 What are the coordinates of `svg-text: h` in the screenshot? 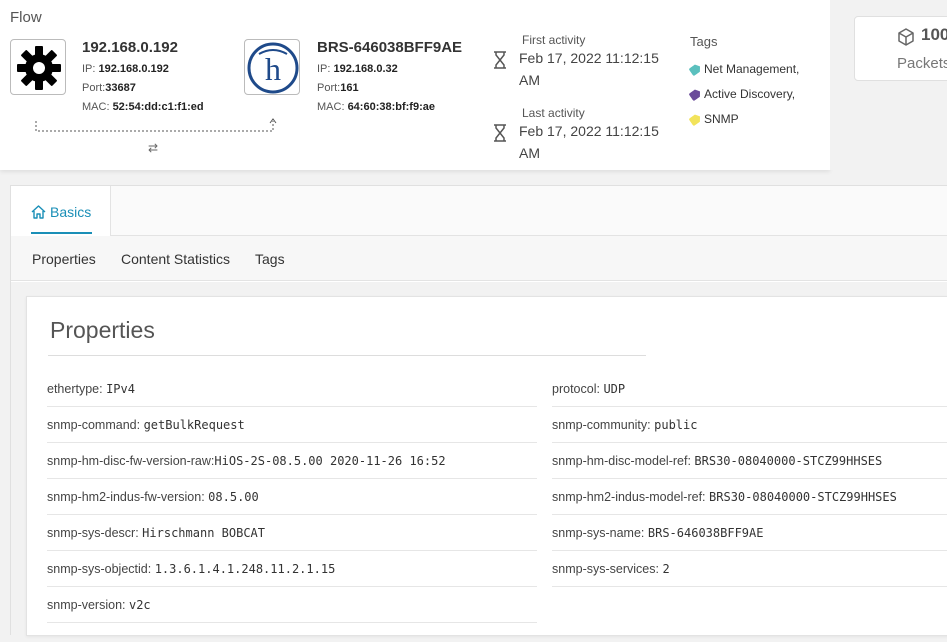 It's located at (273, 69).